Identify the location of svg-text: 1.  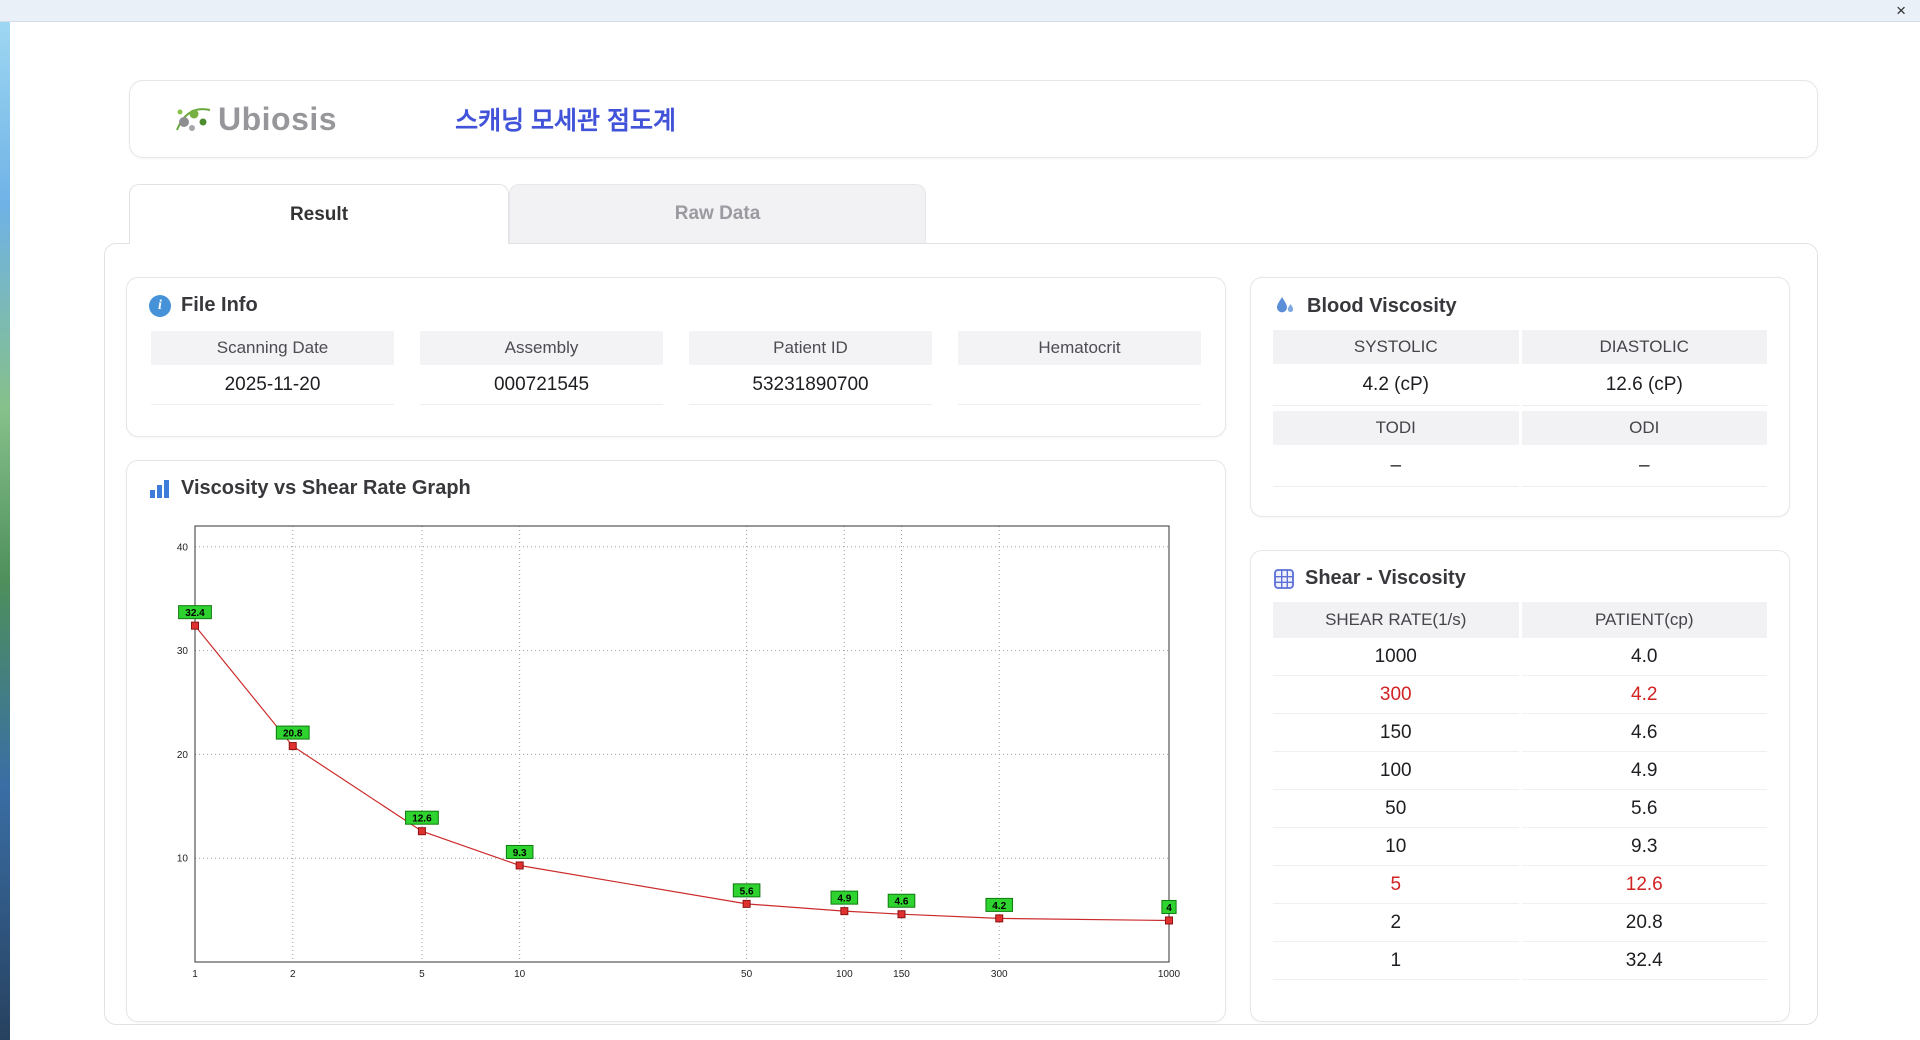
(195, 974).